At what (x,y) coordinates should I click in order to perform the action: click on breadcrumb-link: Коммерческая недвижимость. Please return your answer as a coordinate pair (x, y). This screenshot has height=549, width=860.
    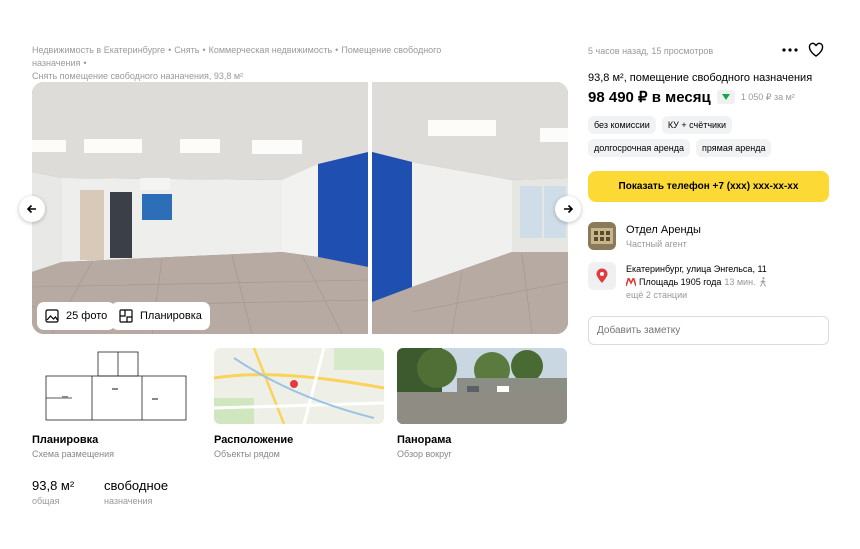
    Looking at the image, I should click on (271, 50).